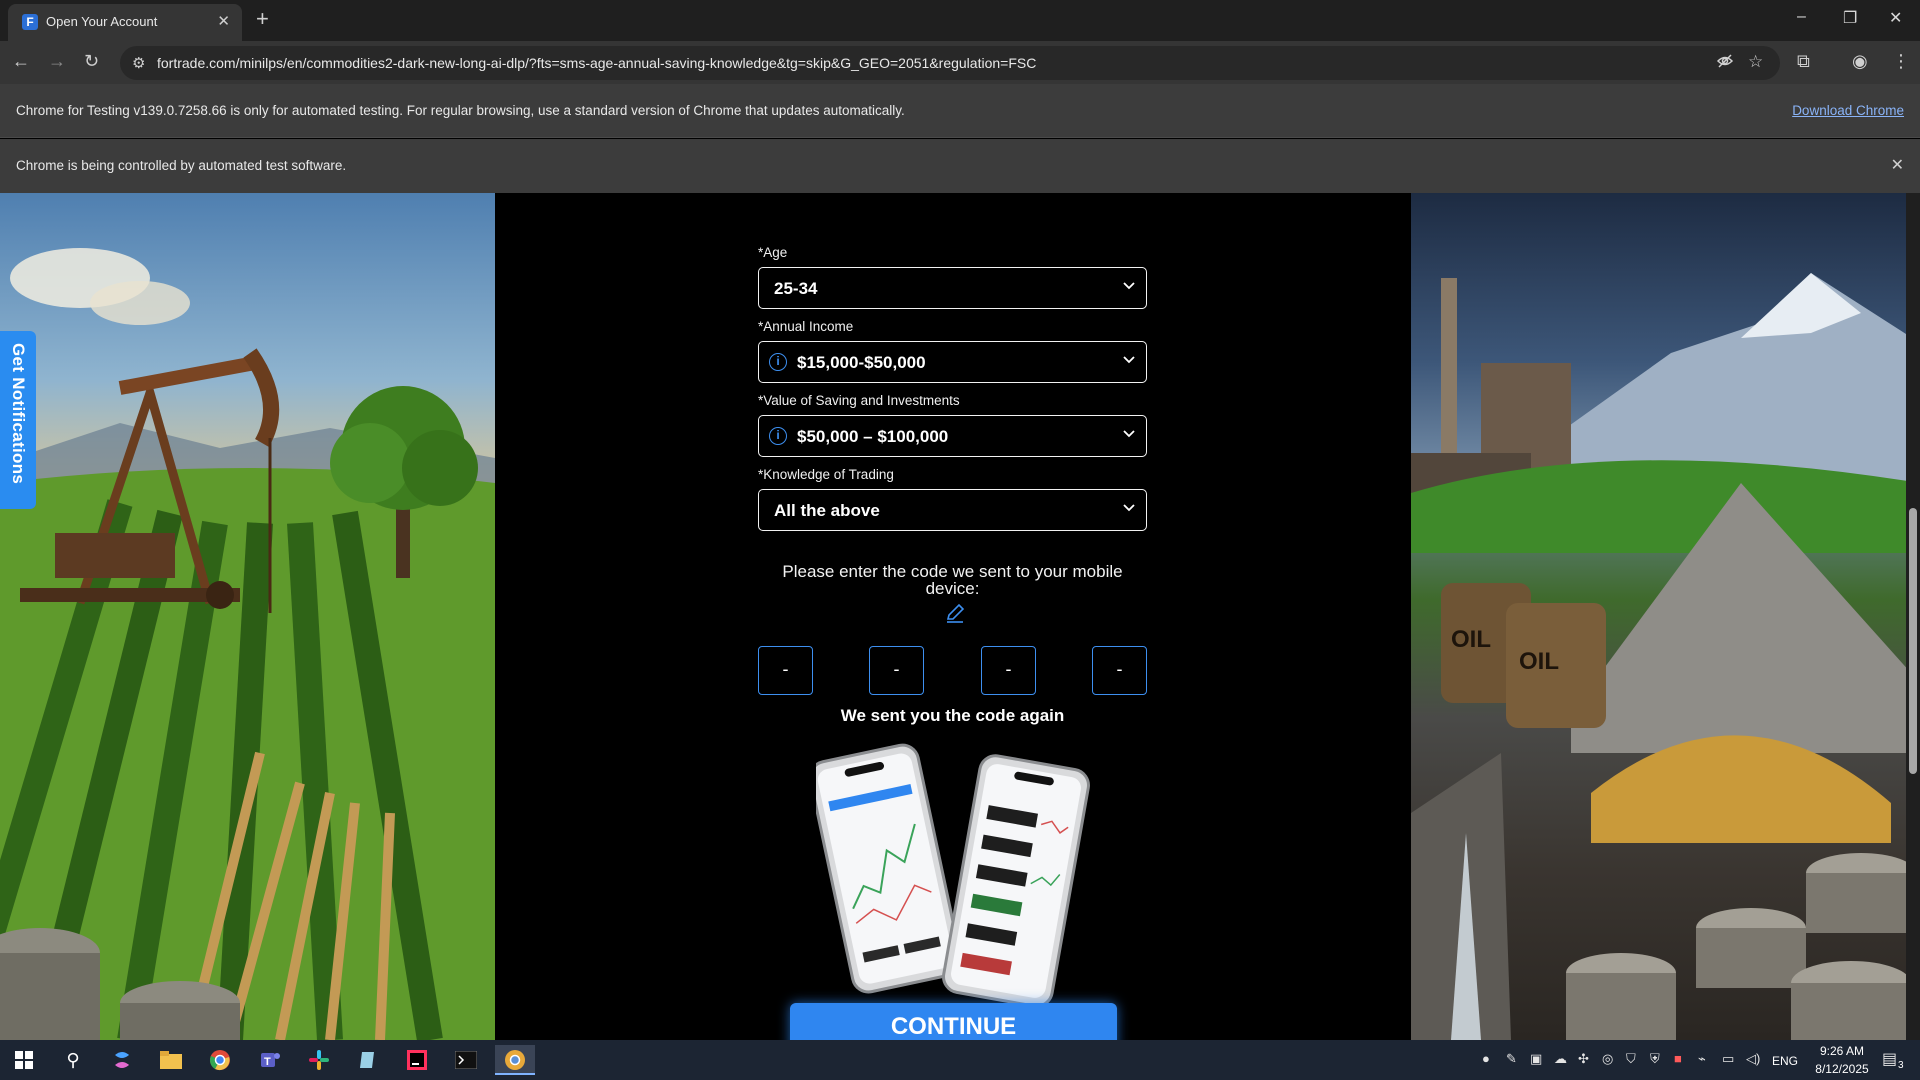 This screenshot has width=1920, height=1080. What do you see at coordinates (1897, 165) in the screenshot?
I see `infobar-close-icon: ✕` at bounding box center [1897, 165].